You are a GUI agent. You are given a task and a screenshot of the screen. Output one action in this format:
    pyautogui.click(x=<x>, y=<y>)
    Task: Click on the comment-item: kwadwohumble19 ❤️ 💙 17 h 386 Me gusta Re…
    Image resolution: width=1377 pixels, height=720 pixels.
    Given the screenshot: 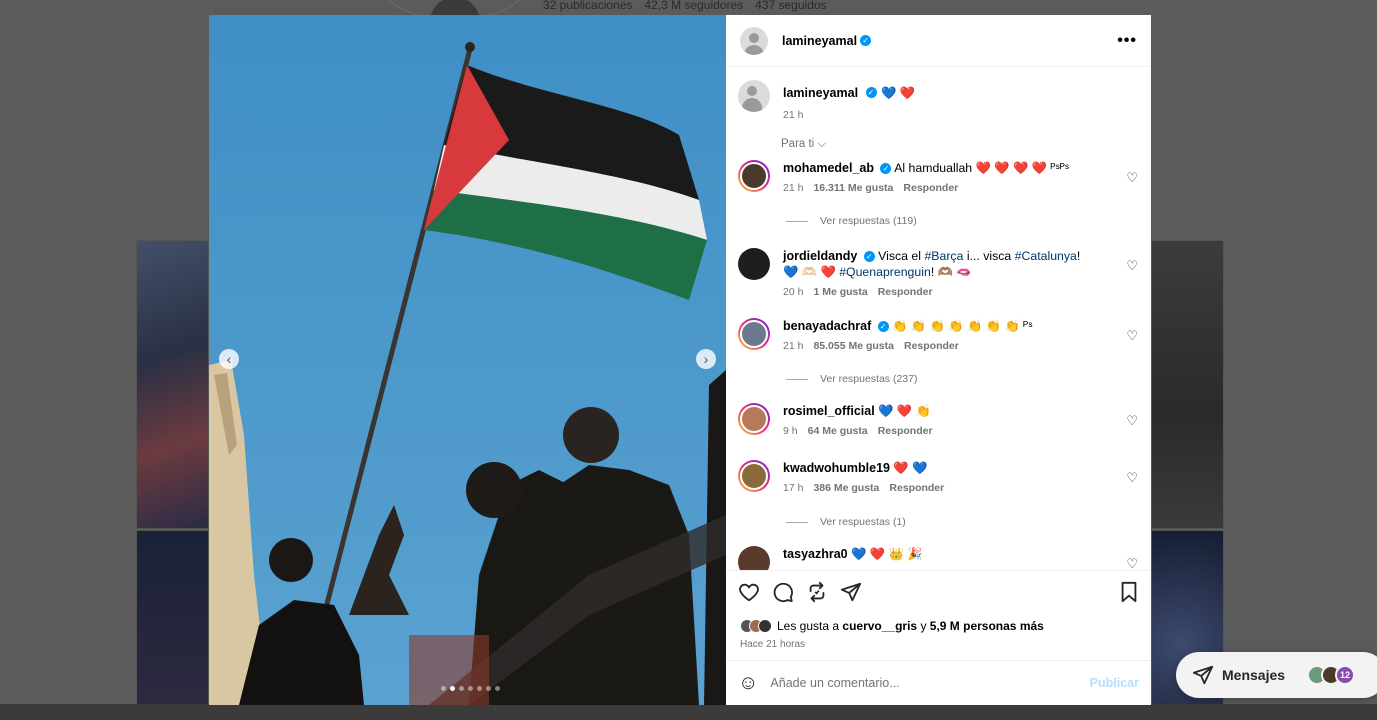 What is the action you would take?
    pyautogui.click(x=938, y=477)
    